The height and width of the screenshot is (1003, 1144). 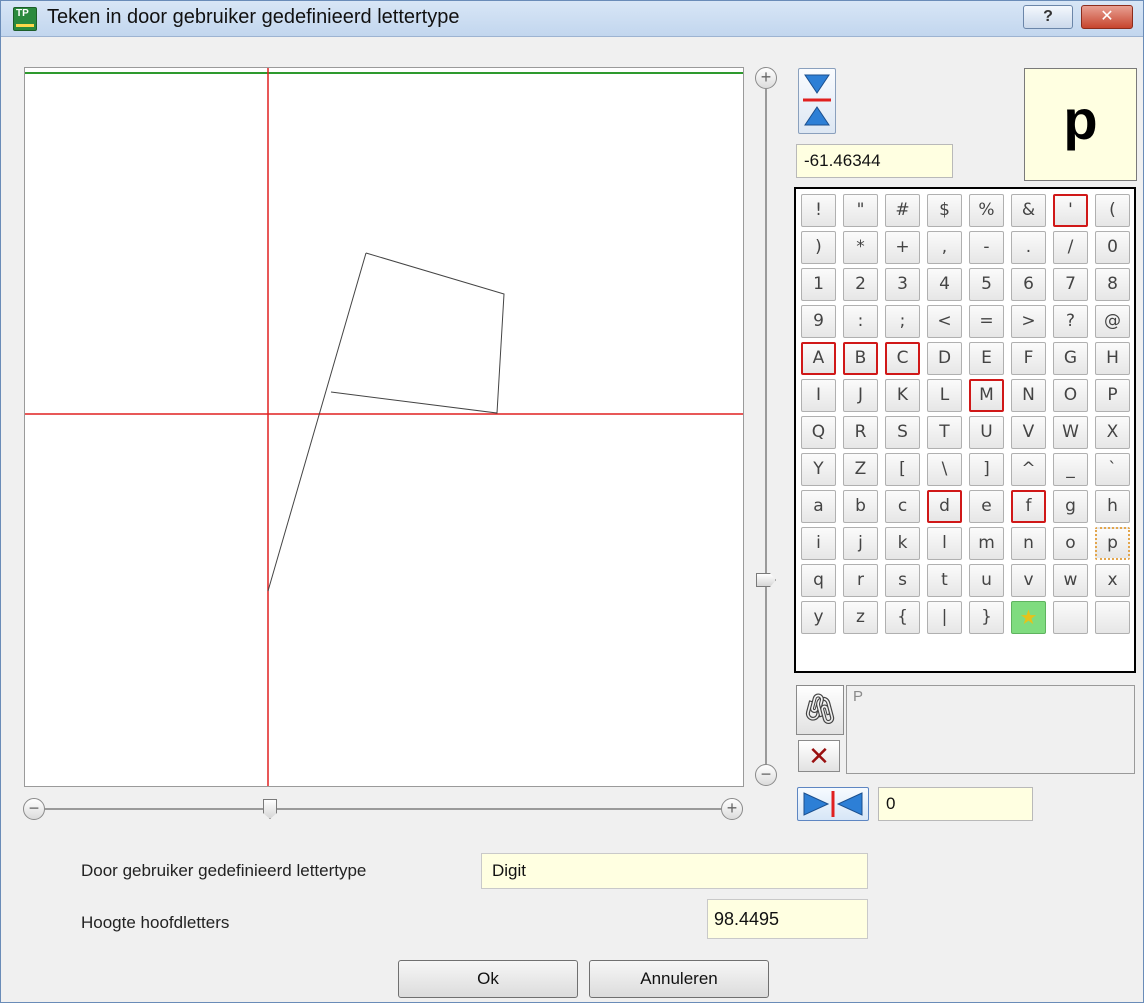 I want to click on cancel-button: Annuleren, so click(x=679, y=979).